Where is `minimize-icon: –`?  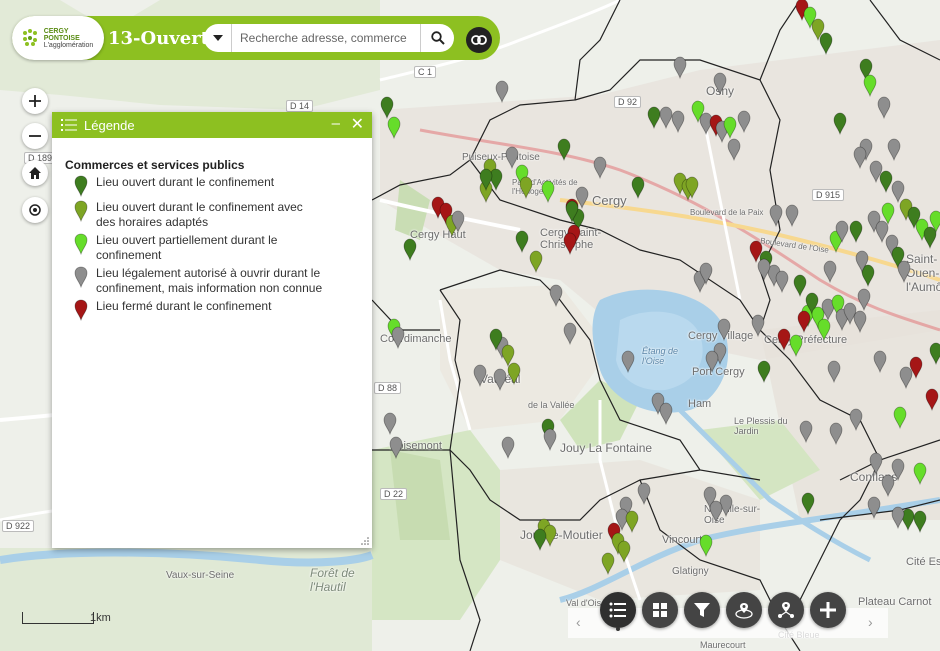
minimize-icon: – is located at coordinates (336, 123).